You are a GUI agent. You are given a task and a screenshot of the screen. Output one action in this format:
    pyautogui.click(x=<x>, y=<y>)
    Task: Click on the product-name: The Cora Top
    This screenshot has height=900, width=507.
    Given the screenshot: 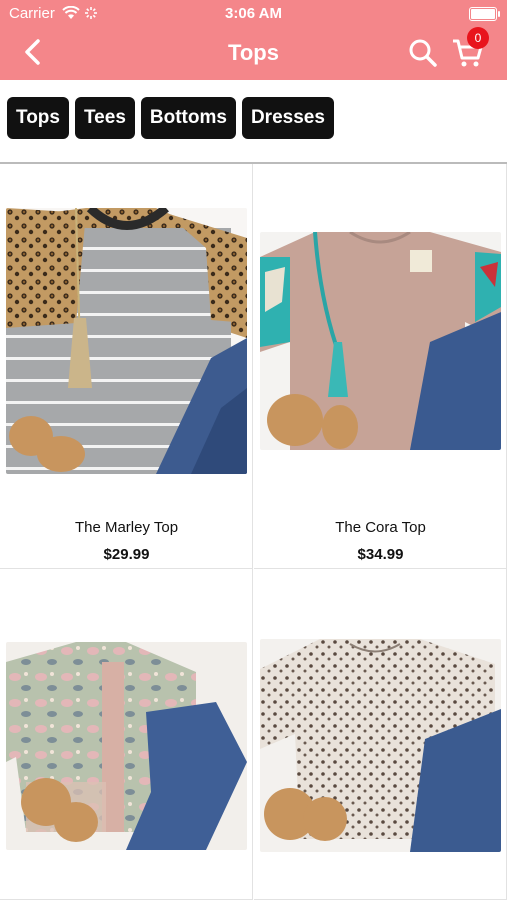 What is the action you would take?
    pyautogui.click(x=380, y=527)
    